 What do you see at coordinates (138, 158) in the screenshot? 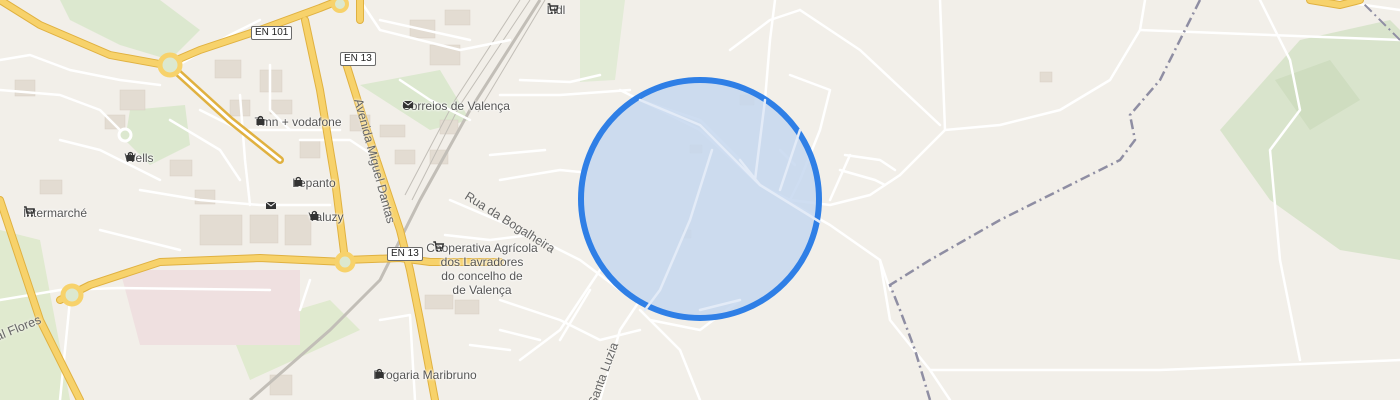
I see `poi-wells: Wells` at bounding box center [138, 158].